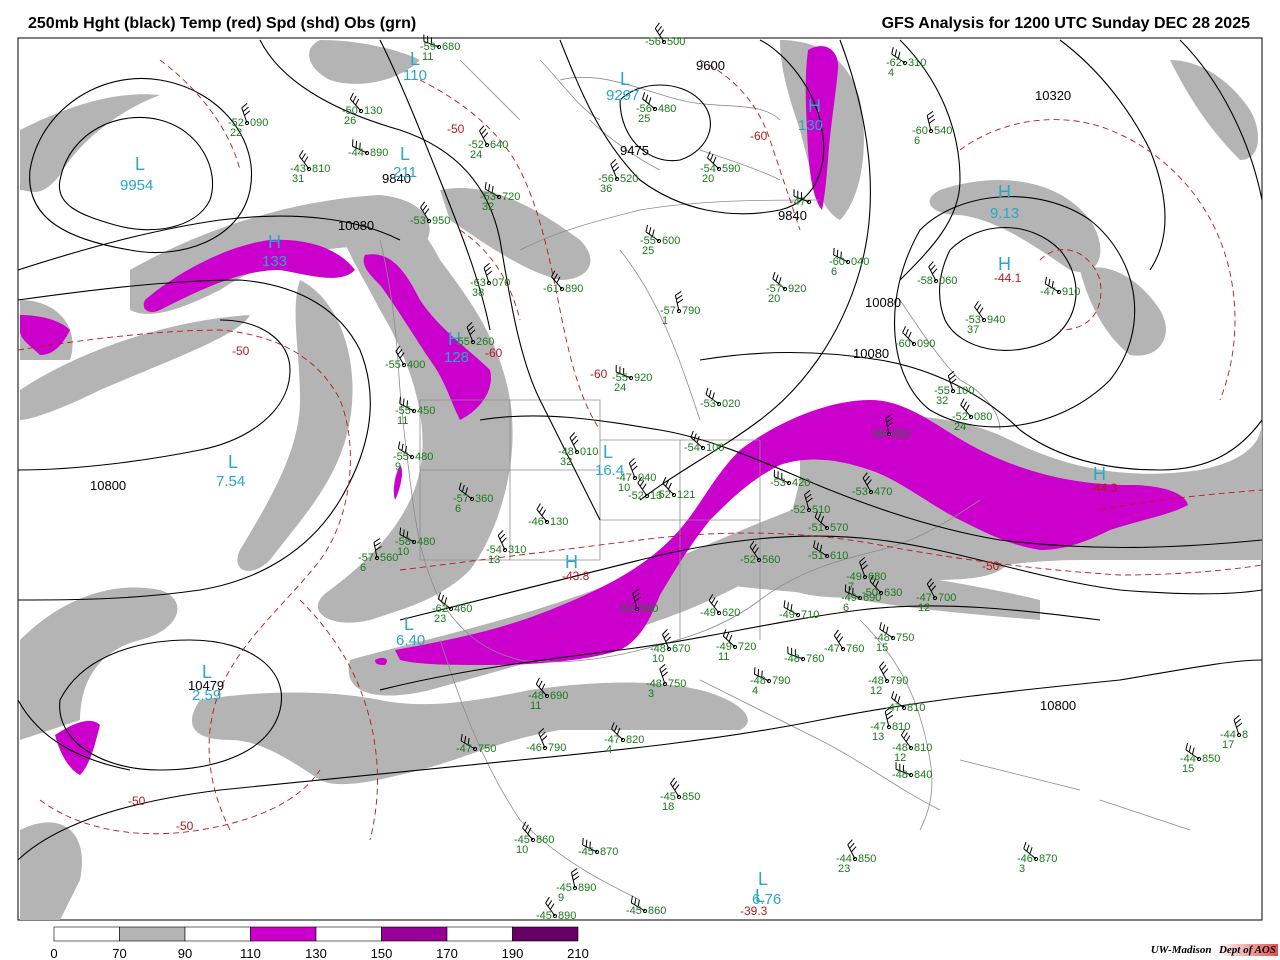  What do you see at coordinates (691, 797) in the screenshot?
I see `svg-text: 850` at bounding box center [691, 797].